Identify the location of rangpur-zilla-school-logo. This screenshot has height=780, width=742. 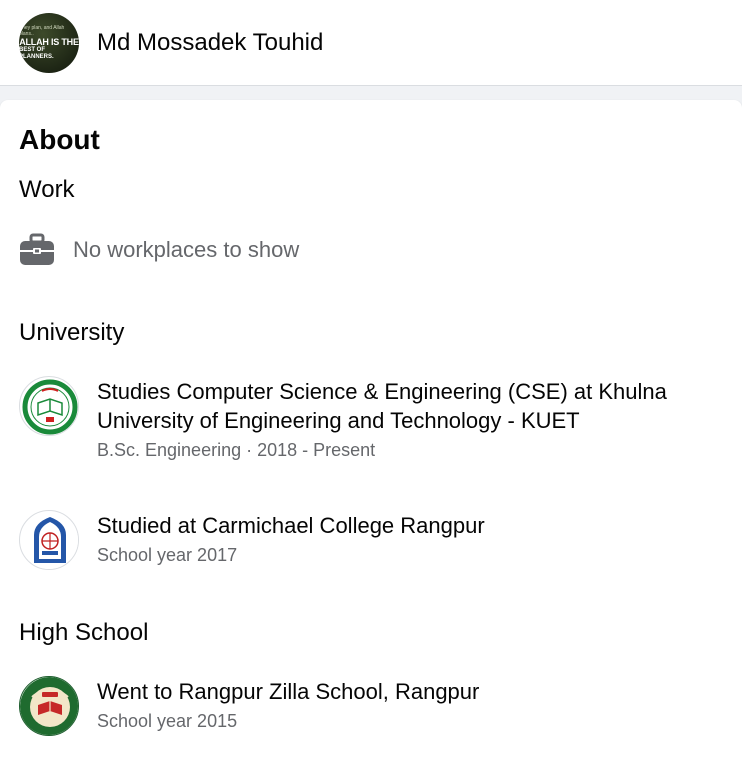
(49, 706).